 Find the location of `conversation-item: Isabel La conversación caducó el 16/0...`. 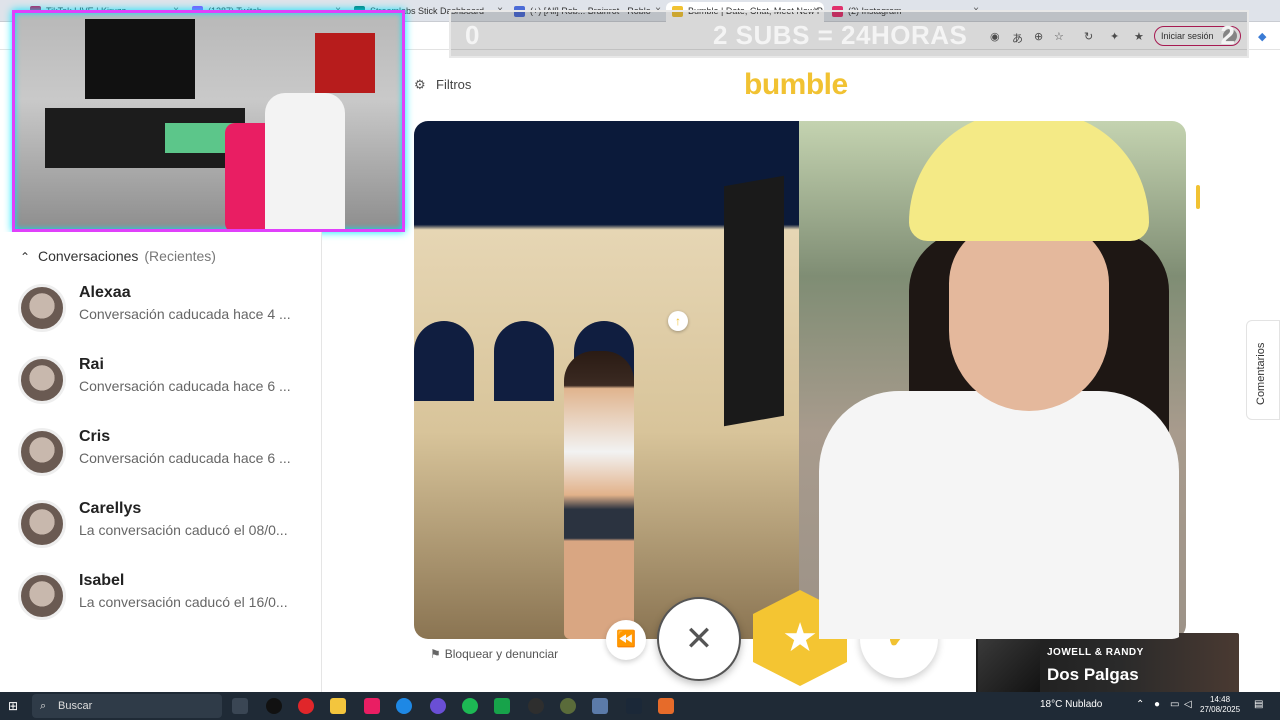

conversation-item: Isabel La conversación caducó el 16/0... is located at coordinates (168, 598).